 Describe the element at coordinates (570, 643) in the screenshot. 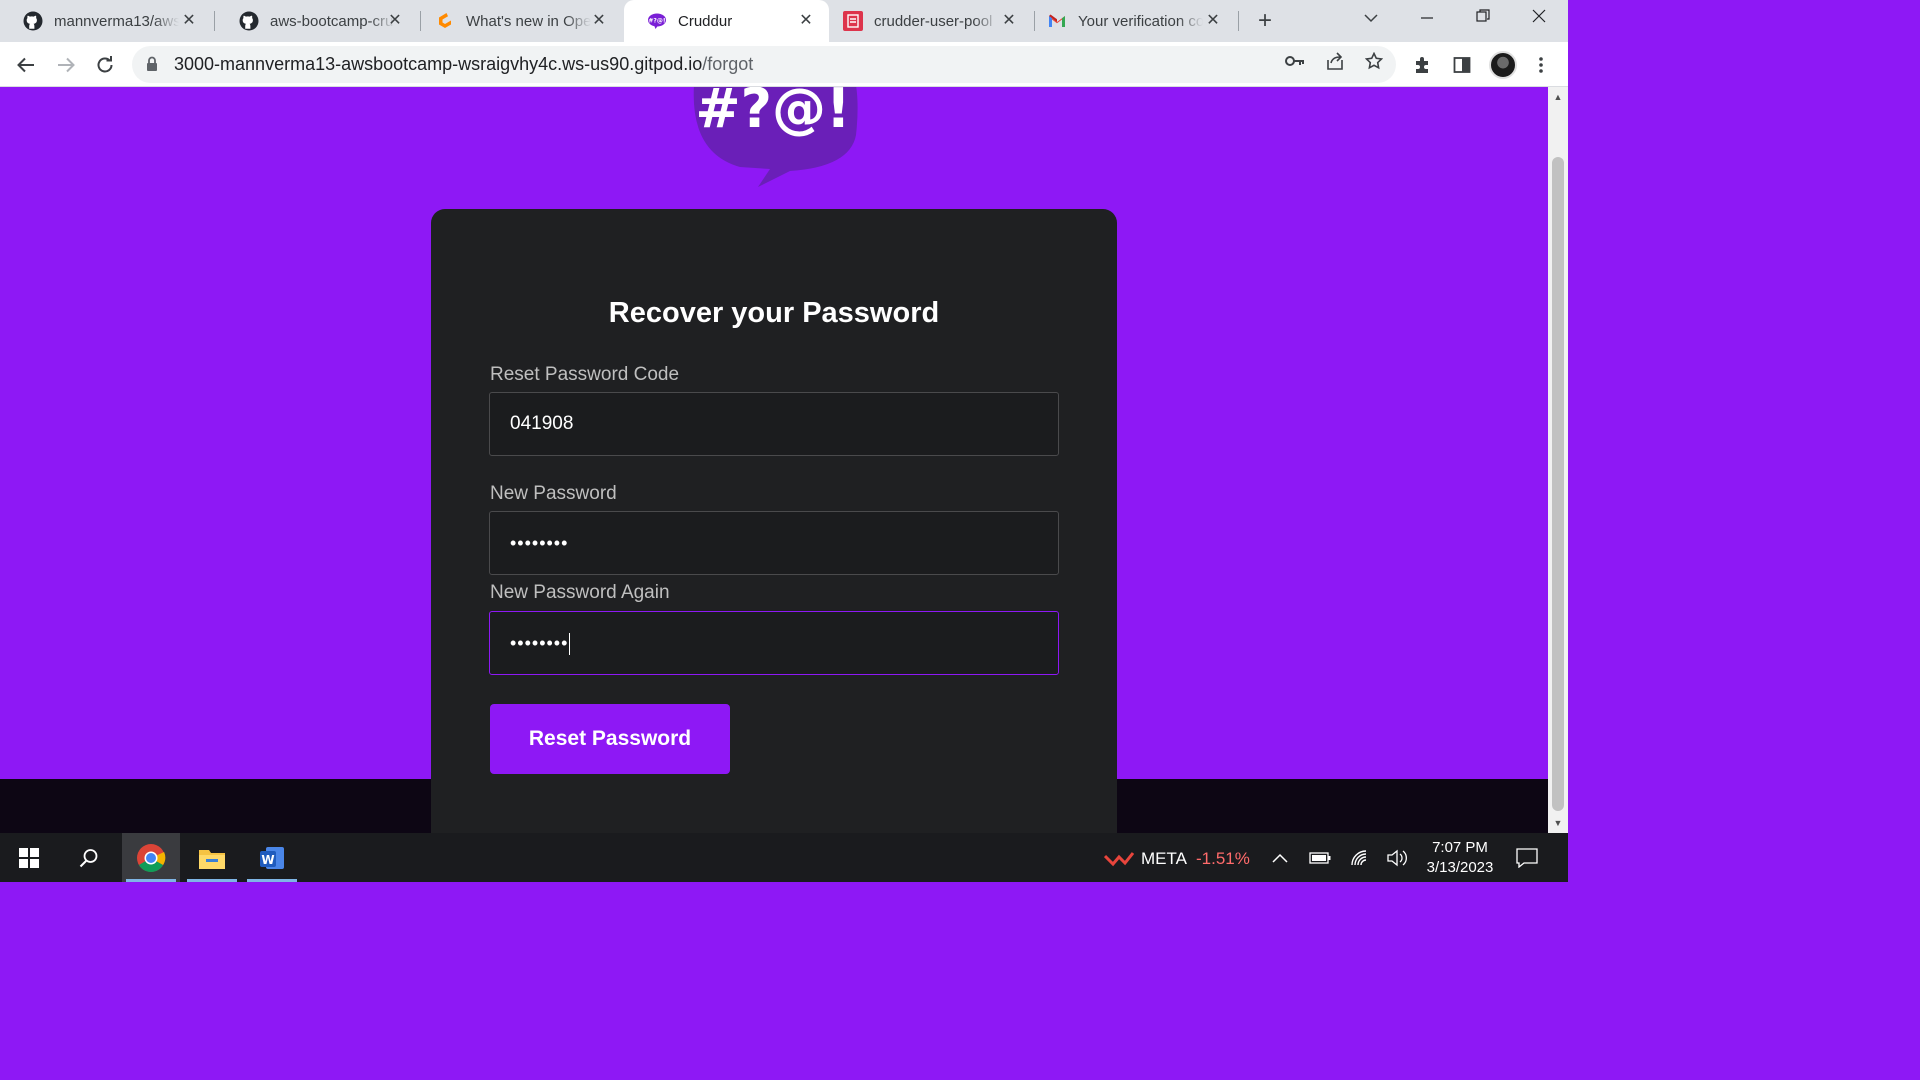

I see `text-caret` at that location.